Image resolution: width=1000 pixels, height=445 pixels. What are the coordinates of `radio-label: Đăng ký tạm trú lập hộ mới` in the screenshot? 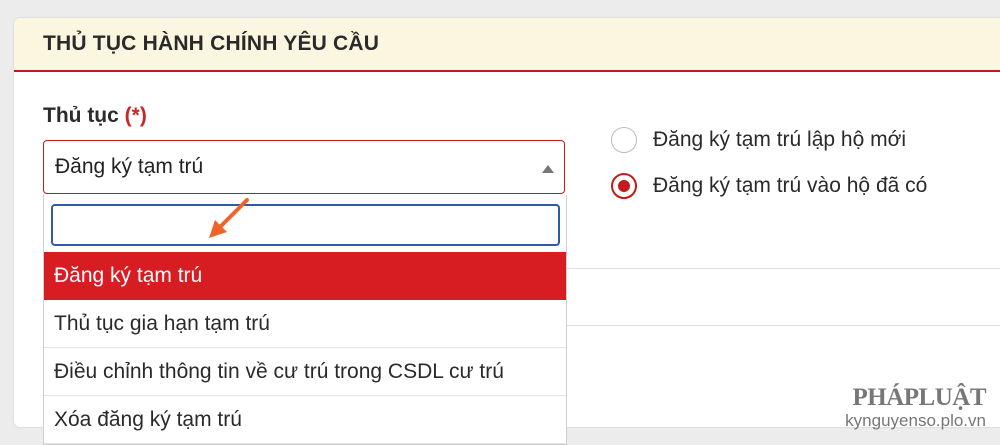 It's located at (780, 139).